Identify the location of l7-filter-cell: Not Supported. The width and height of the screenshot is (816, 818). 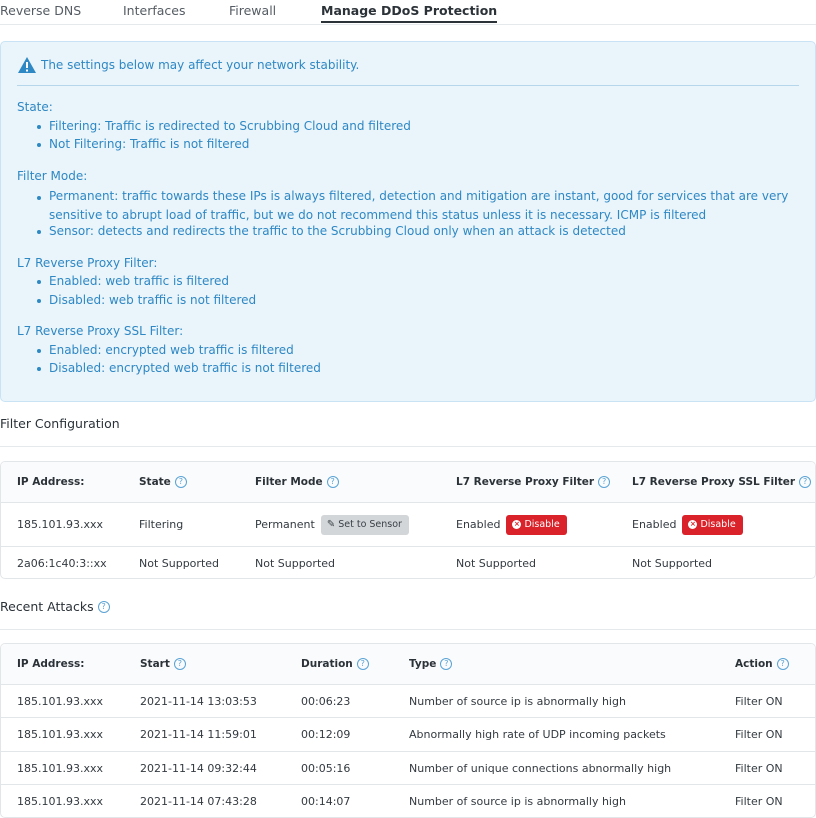
(496, 563).